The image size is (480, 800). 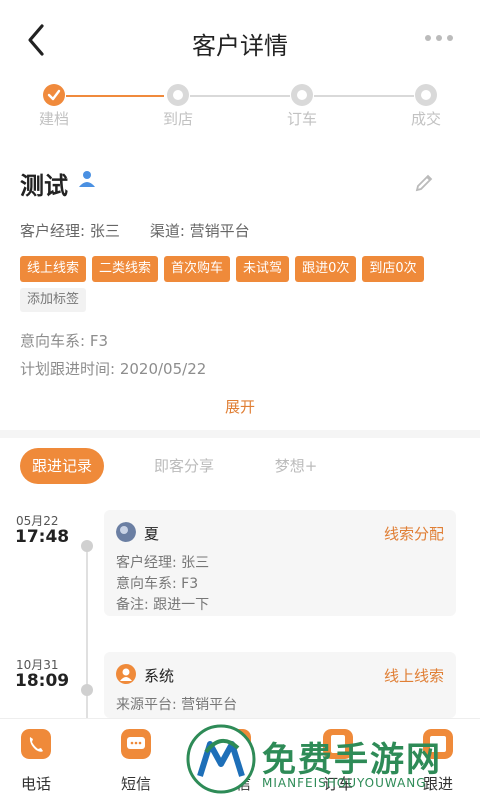 I want to click on record-card: 系统 线上线索 来源平台: 营销平台, so click(x=280, y=685).